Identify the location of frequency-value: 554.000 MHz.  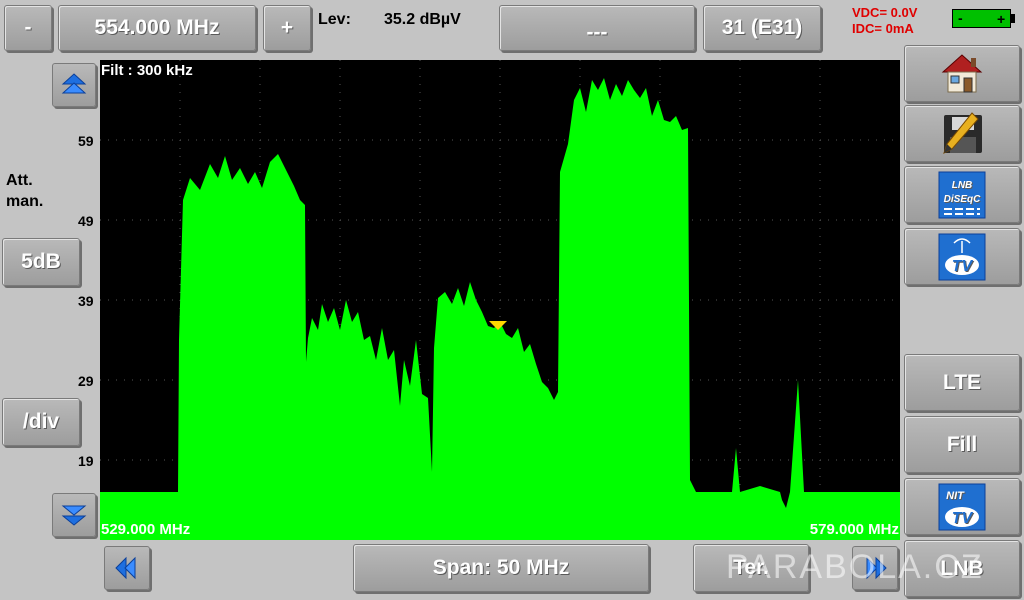
(157, 27).